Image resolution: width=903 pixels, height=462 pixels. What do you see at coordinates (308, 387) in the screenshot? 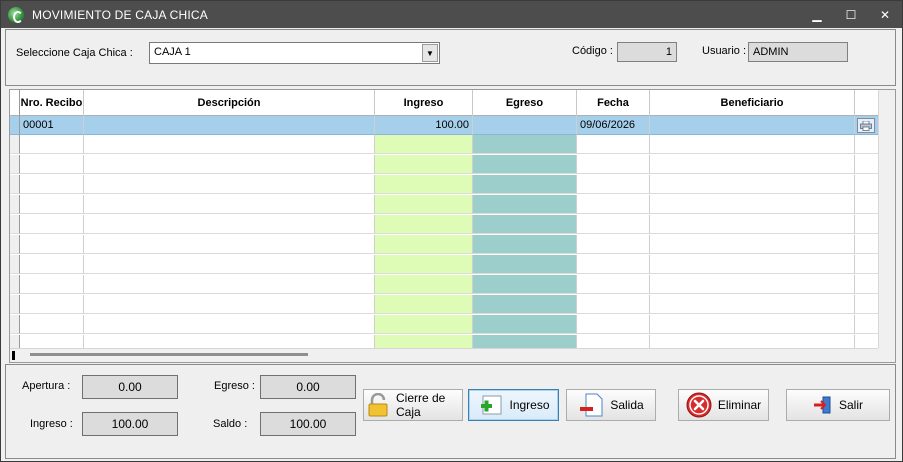
I see `egreso-field: 0.00` at bounding box center [308, 387].